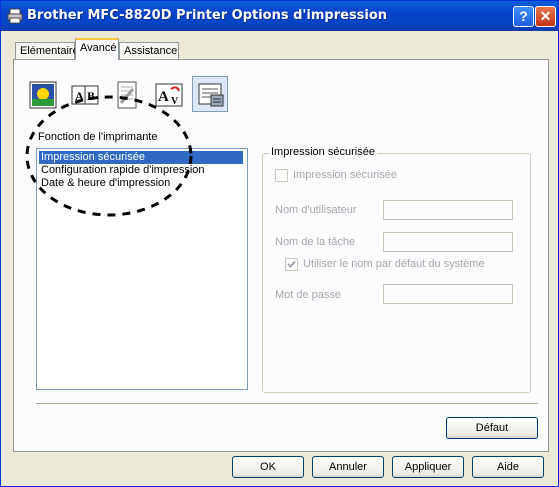  Describe the element at coordinates (315, 242) in the screenshot. I see `job-name-label: Nom de la tâche` at that location.